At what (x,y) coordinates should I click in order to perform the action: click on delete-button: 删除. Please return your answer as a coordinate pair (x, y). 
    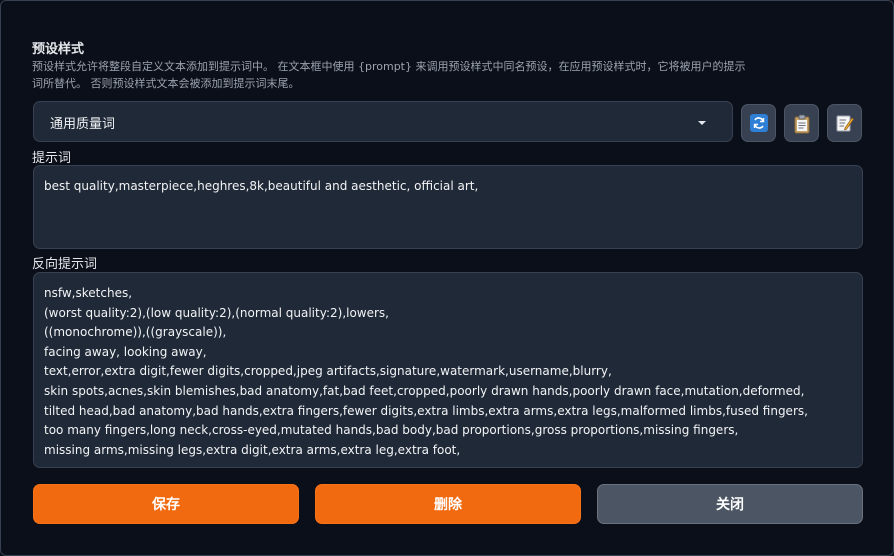
    Looking at the image, I should click on (448, 504).